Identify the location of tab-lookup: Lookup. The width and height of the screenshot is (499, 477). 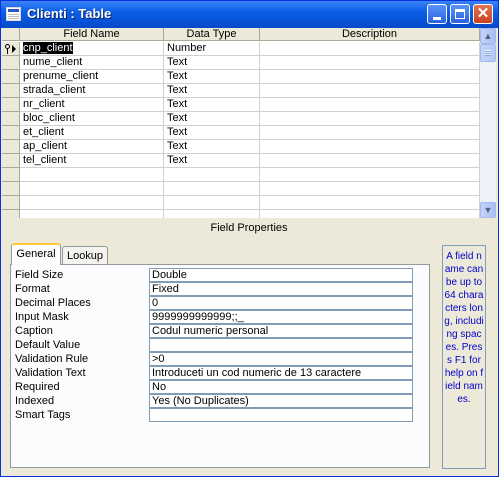
(85, 255).